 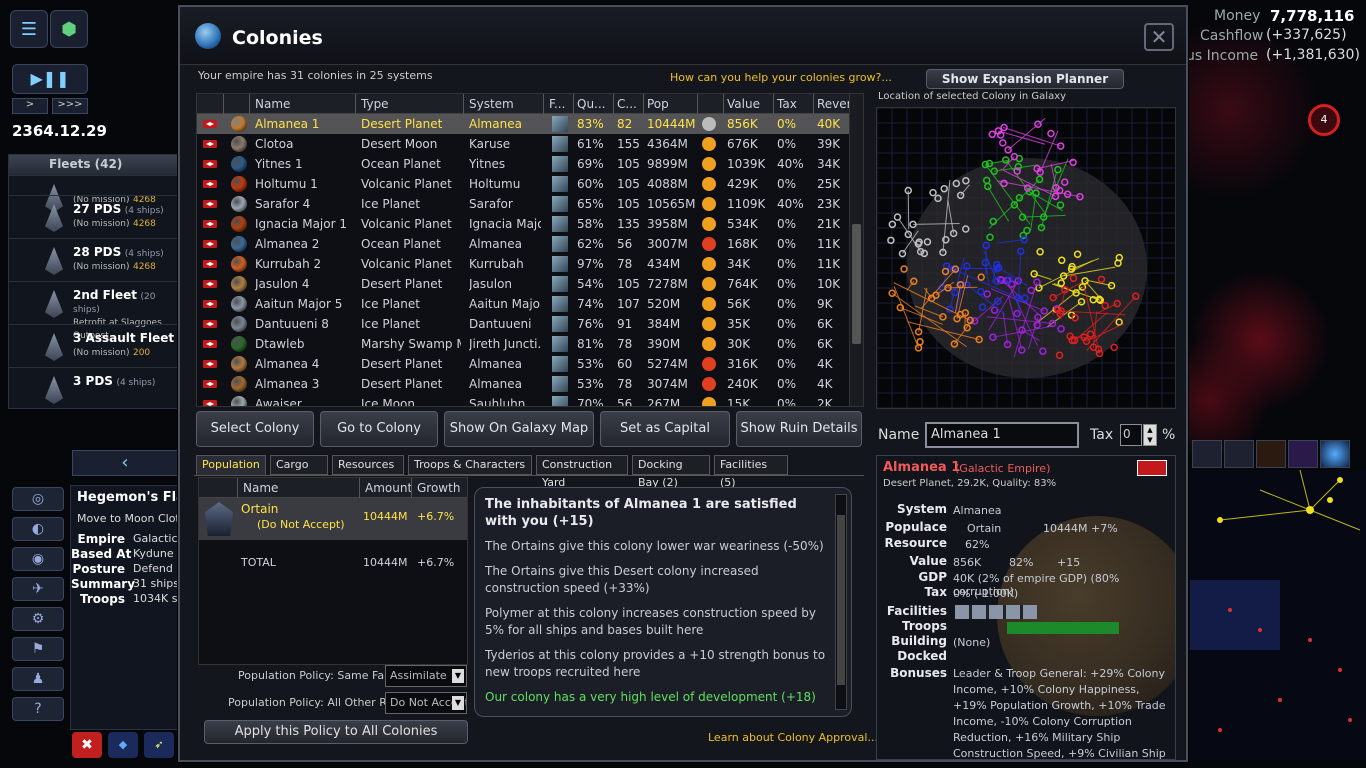 I want to click on detail-tab: Population (1), so click(x=231, y=472).